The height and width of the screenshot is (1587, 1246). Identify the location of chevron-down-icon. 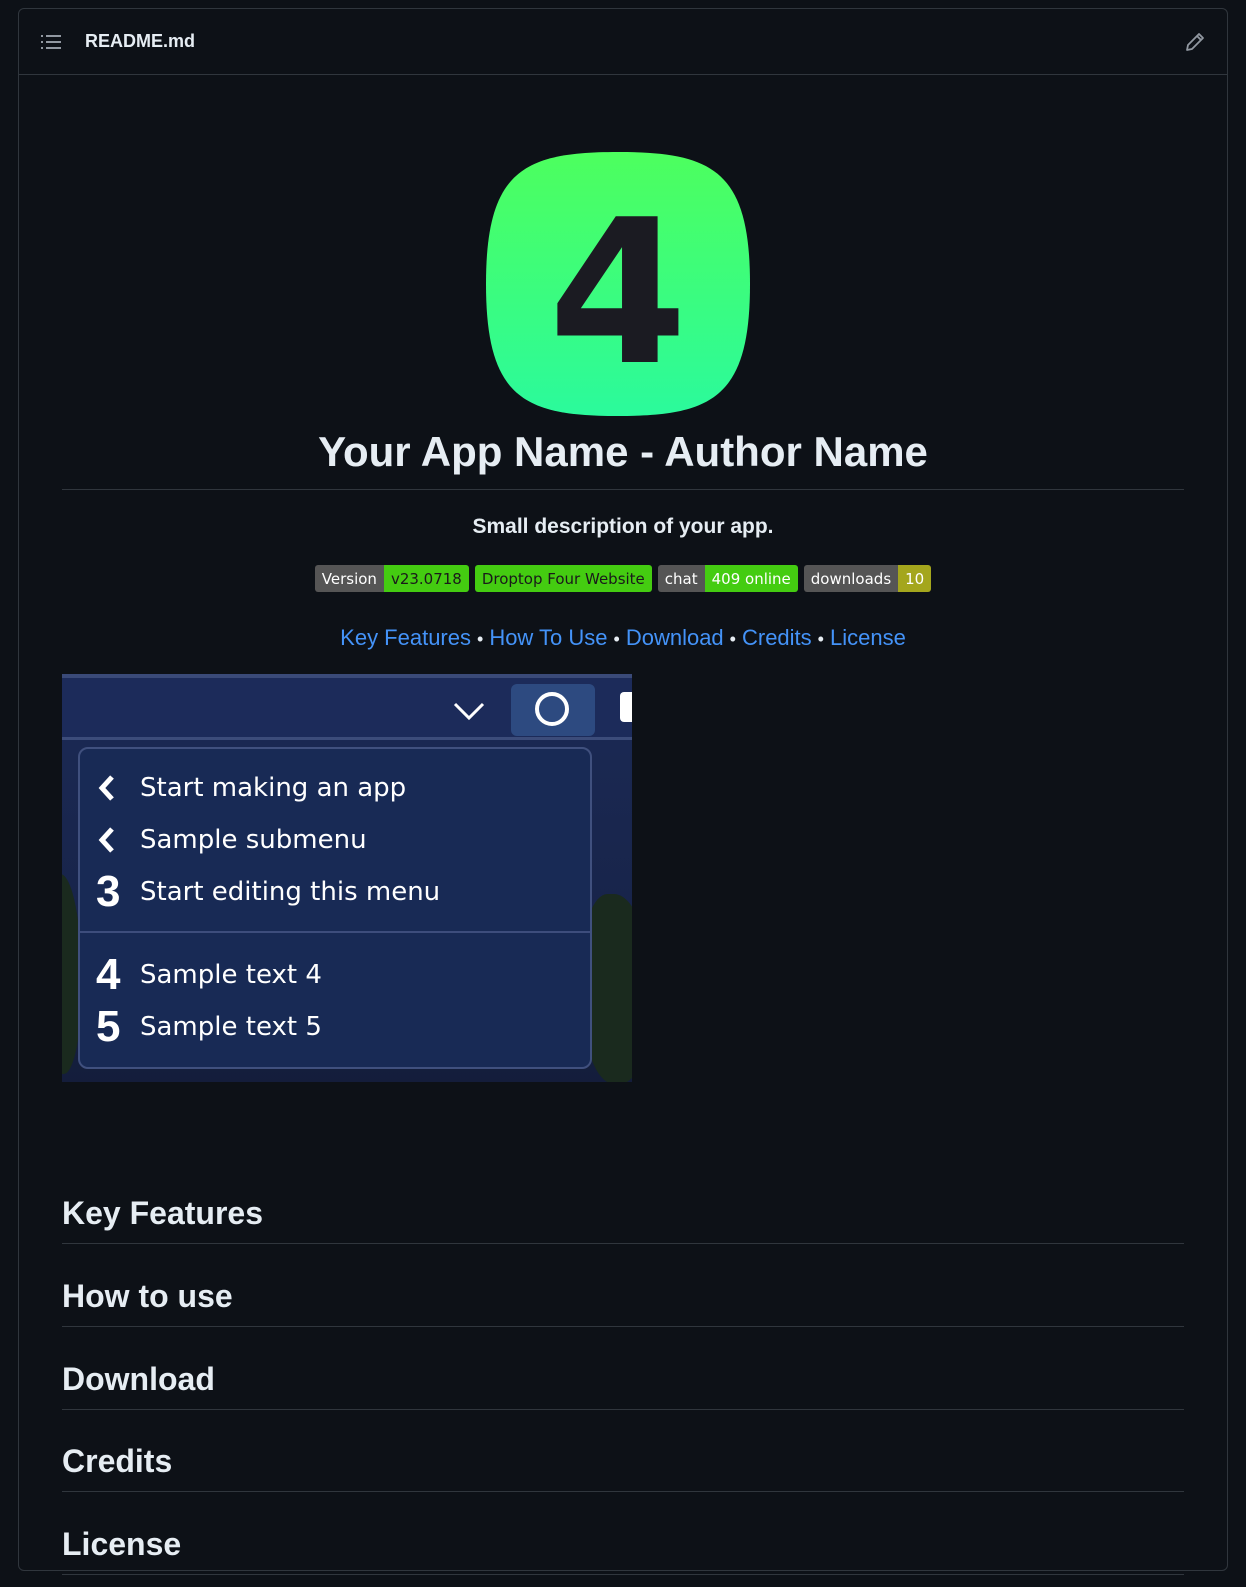
(469, 711).